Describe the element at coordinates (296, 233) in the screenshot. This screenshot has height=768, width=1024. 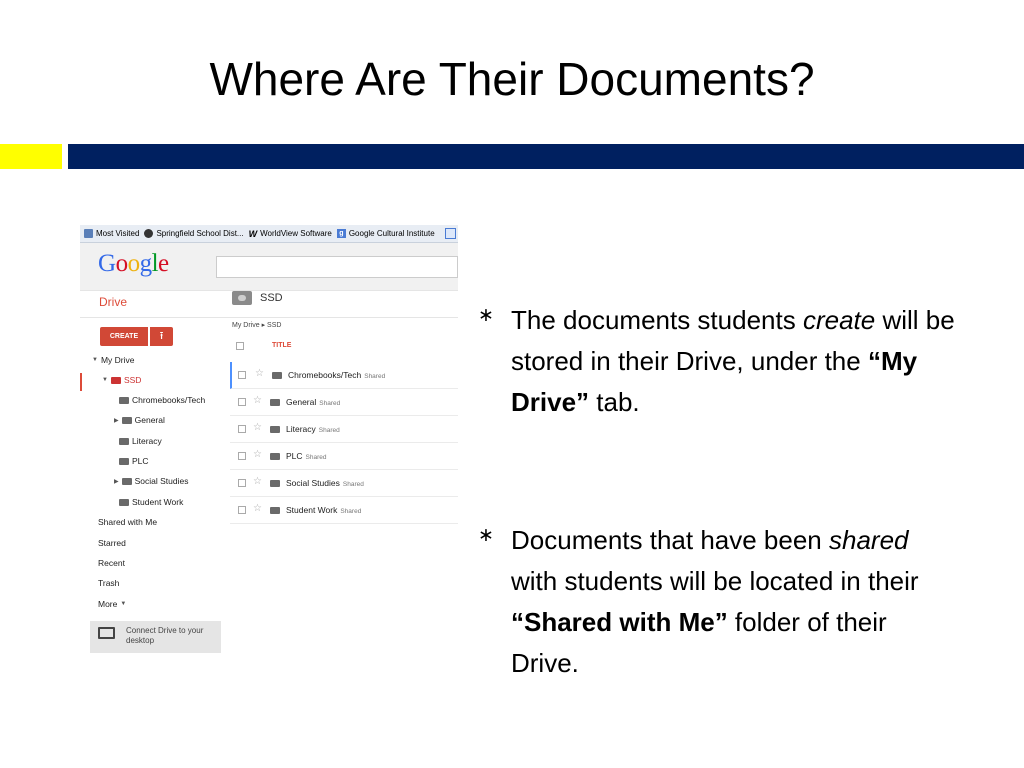
I see `bookmark-label: WorldView Software` at that location.